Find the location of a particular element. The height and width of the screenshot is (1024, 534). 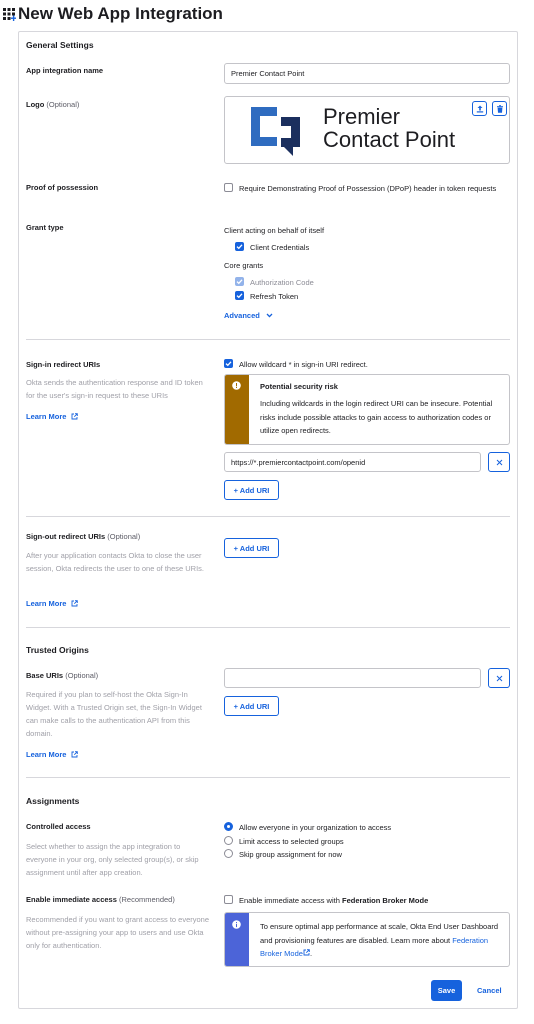

signin-learn-more-link: Learn More is located at coordinates (52, 416).